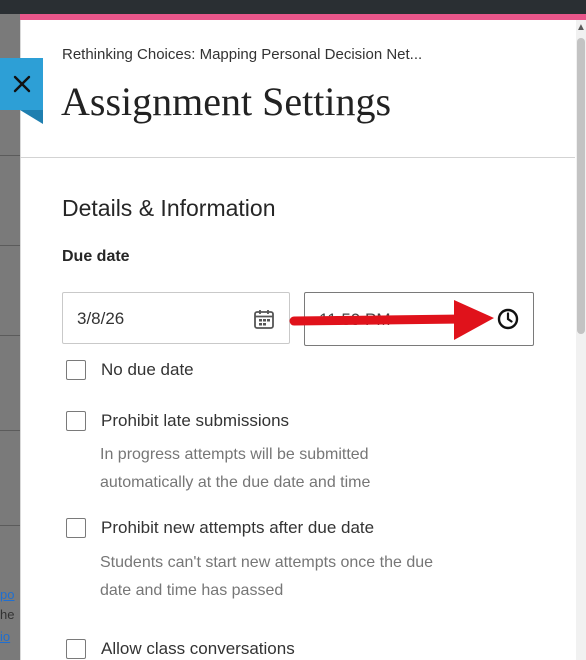 This screenshot has width=586, height=660. Describe the element at coordinates (10, 637) in the screenshot. I see `backdrop-link: io` at that location.